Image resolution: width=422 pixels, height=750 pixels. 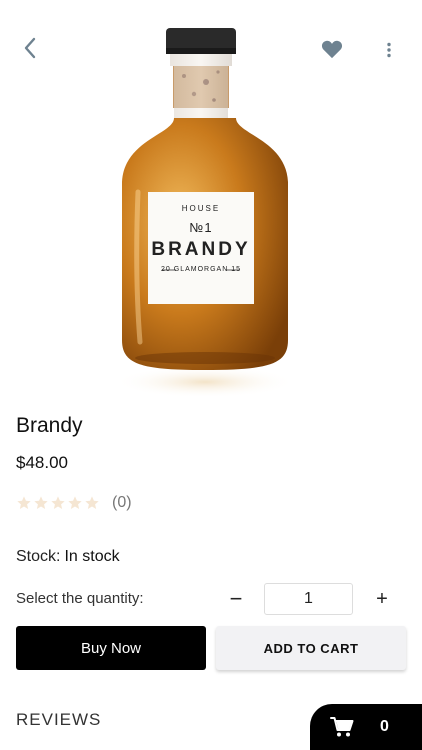 What do you see at coordinates (342, 727) in the screenshot?
I see `shopping-cart-icon` at bounding box center [342, 727].